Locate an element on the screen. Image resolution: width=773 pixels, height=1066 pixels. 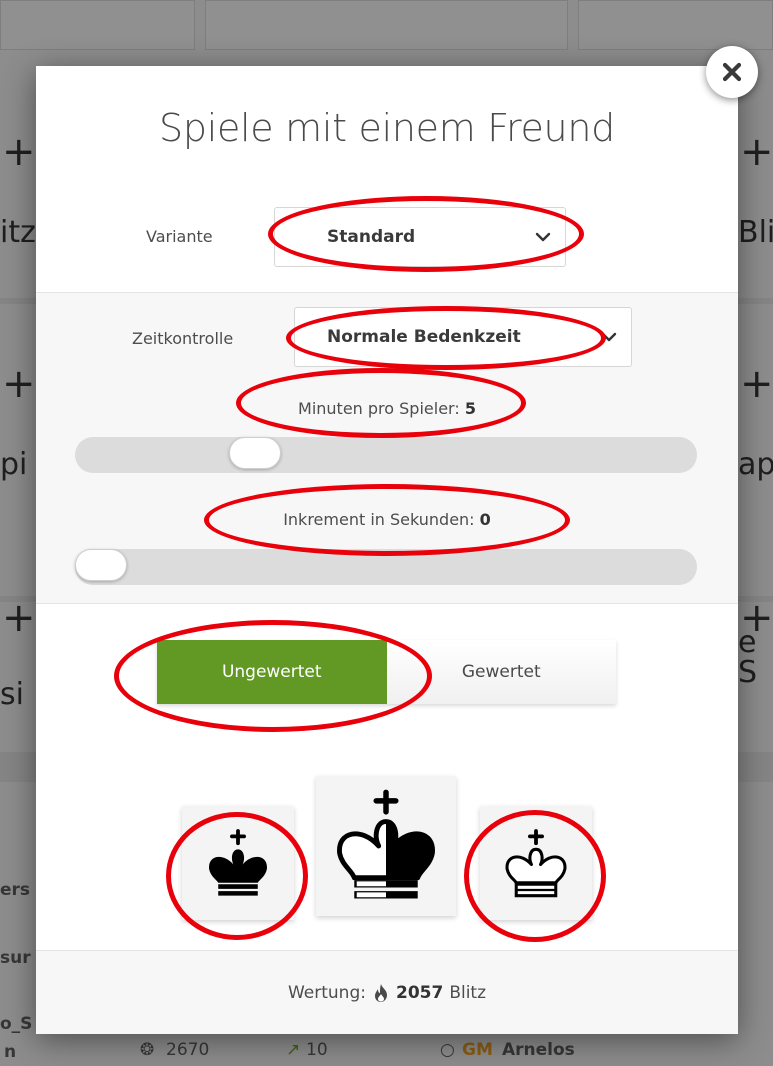
rating-footer: Wertung: 2057 Blitz is located at coordinates (387, 992).